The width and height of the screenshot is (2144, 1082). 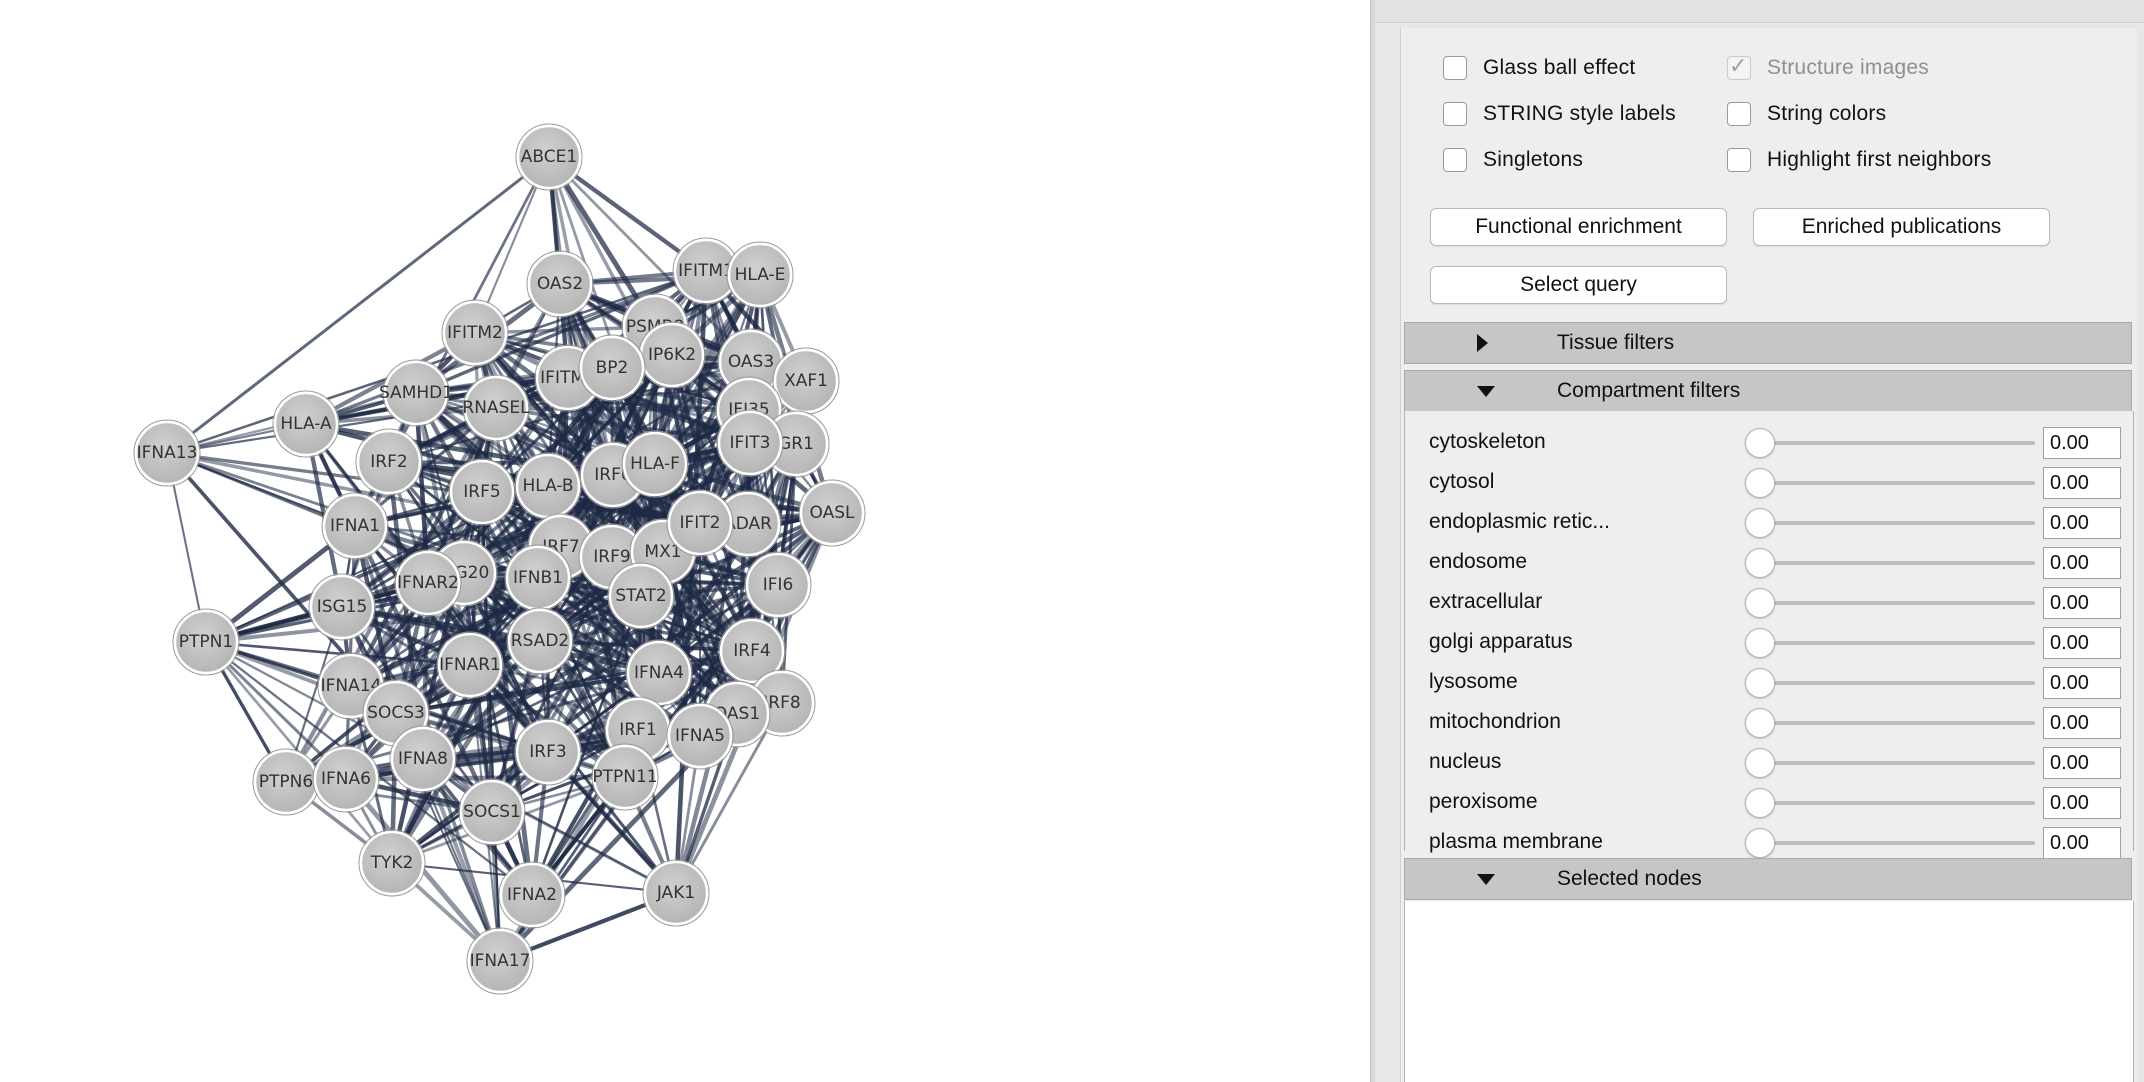 What do you see at coordinates (1738, 66) in the screenshot?
I see `check-mark-icon: ✓` at bounding box center [1738, 66].